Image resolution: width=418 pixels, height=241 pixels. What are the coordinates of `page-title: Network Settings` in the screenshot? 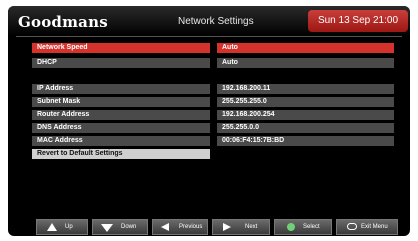 It's located at (216, 21).